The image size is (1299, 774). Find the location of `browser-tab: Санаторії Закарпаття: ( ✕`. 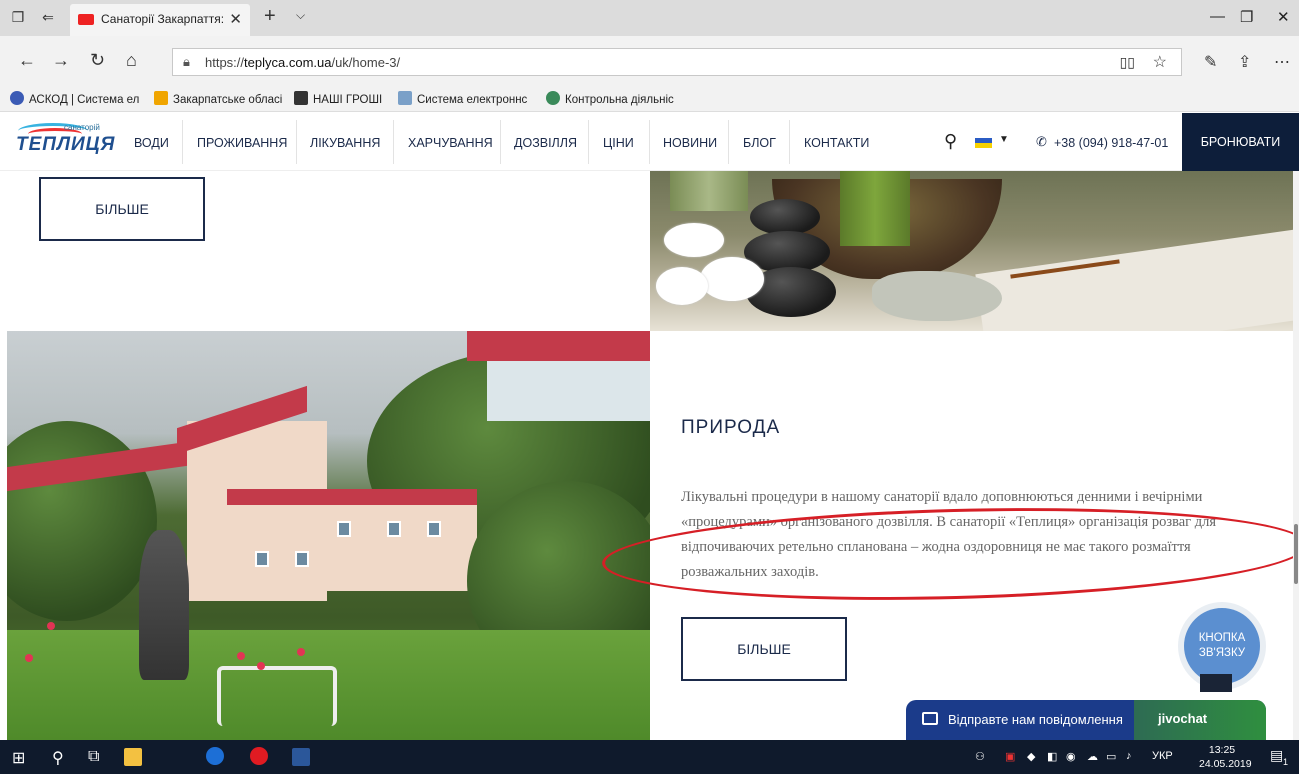

browser-tab: Санаторії Закарпаття: ( ✕ is located at coordinates (160, 20).